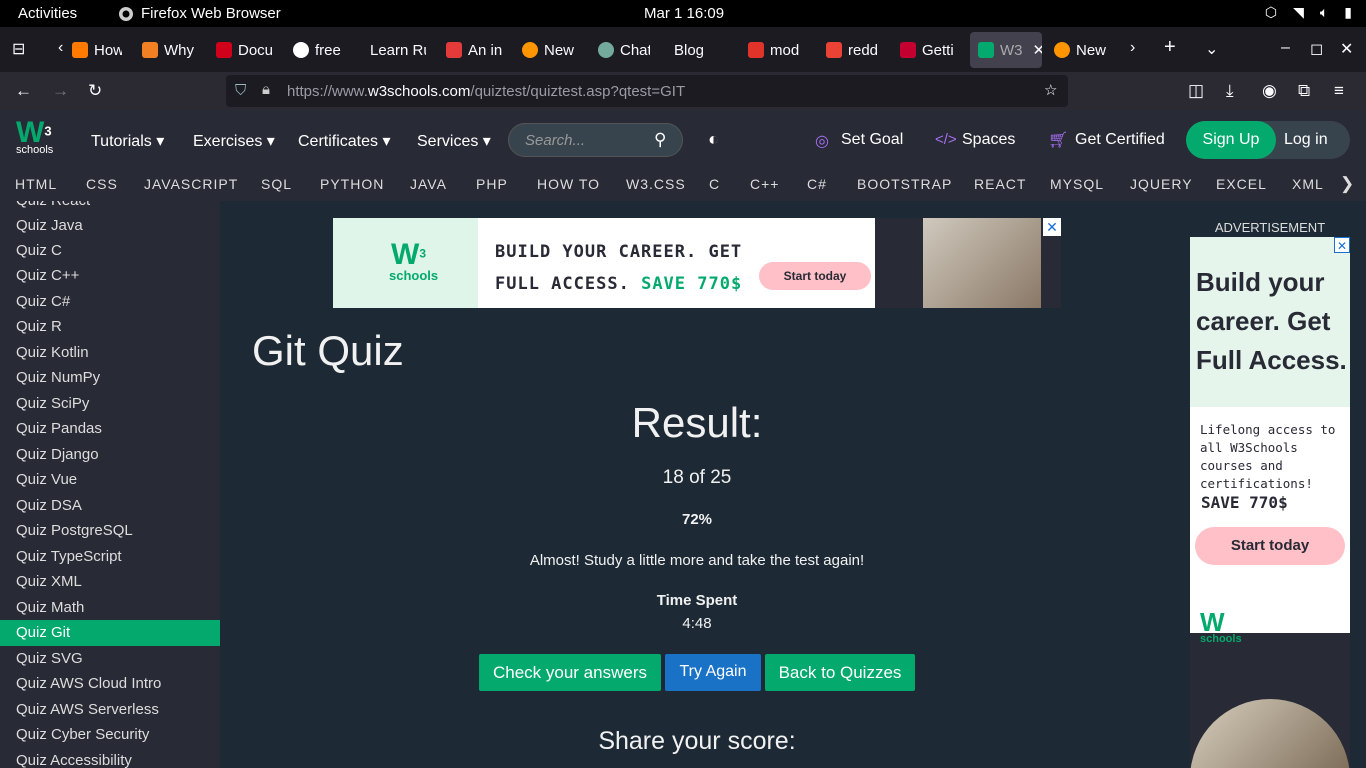  What do you see at coordinates (1132, 48) in the screenshot?
I see `tab-scroll-right-icon: ›` at bounding box center [1132, 48].